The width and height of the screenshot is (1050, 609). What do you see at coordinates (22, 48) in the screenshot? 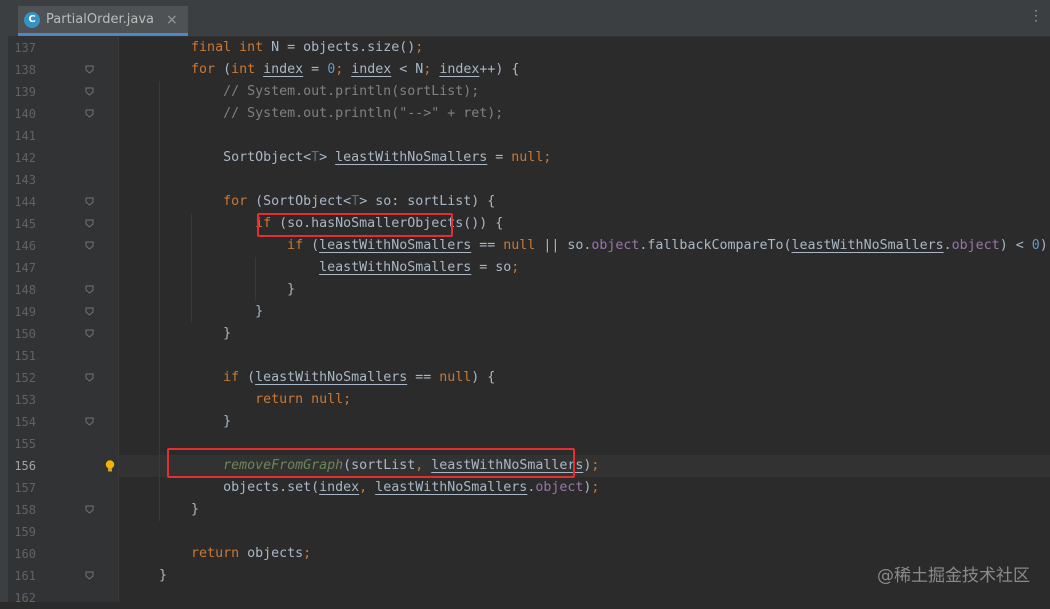
I see `line-number: 137` at bounding box center [22, 48].